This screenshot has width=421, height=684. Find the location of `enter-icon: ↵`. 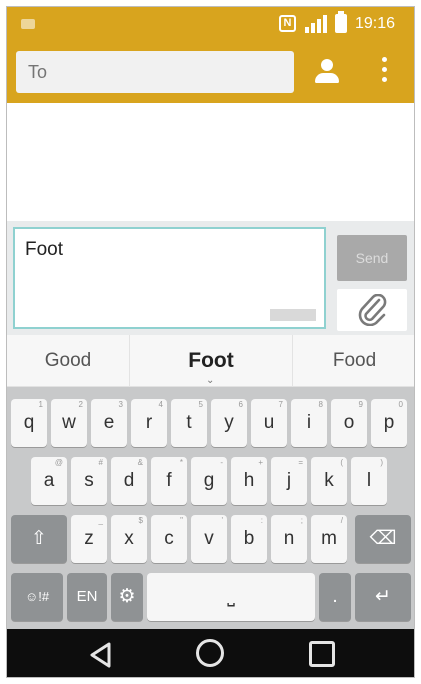

enter-icon: ↵ is located at coordinates (383, 596).